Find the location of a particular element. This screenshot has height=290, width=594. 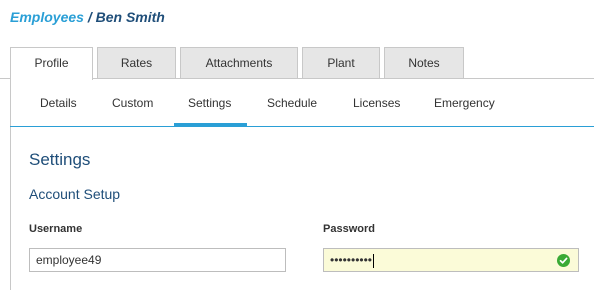

section-heading: Account Setup is located at coordinates (75, 194).